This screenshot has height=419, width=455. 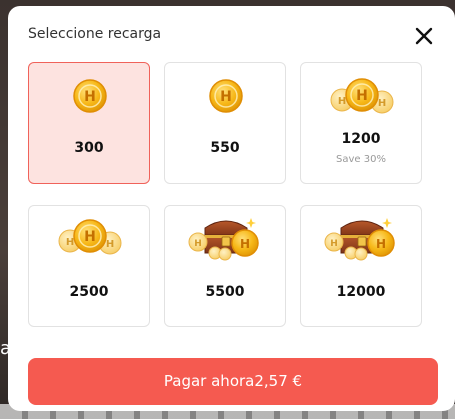 I want to click on close-icon, so click(x=424, y=36).